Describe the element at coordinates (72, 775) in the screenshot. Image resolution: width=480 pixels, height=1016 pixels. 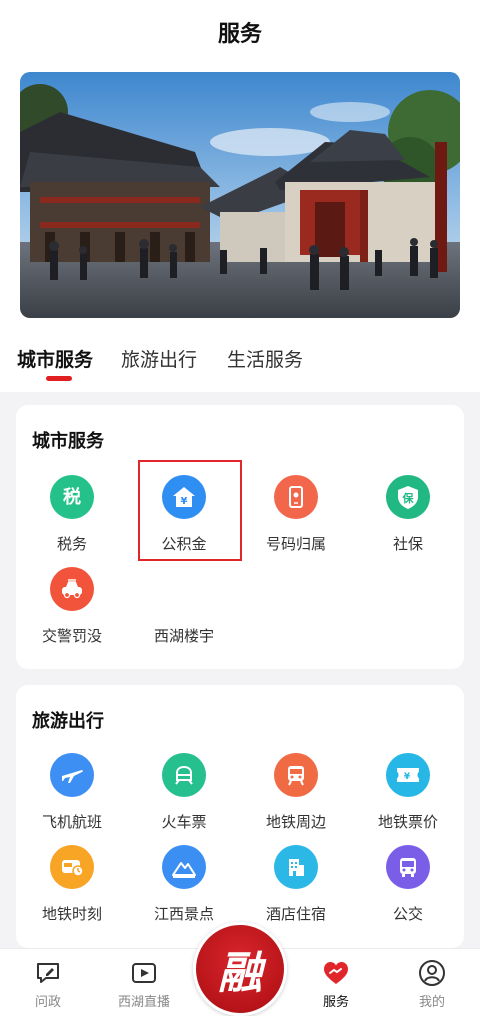
I see `airplane-icon` at that location.